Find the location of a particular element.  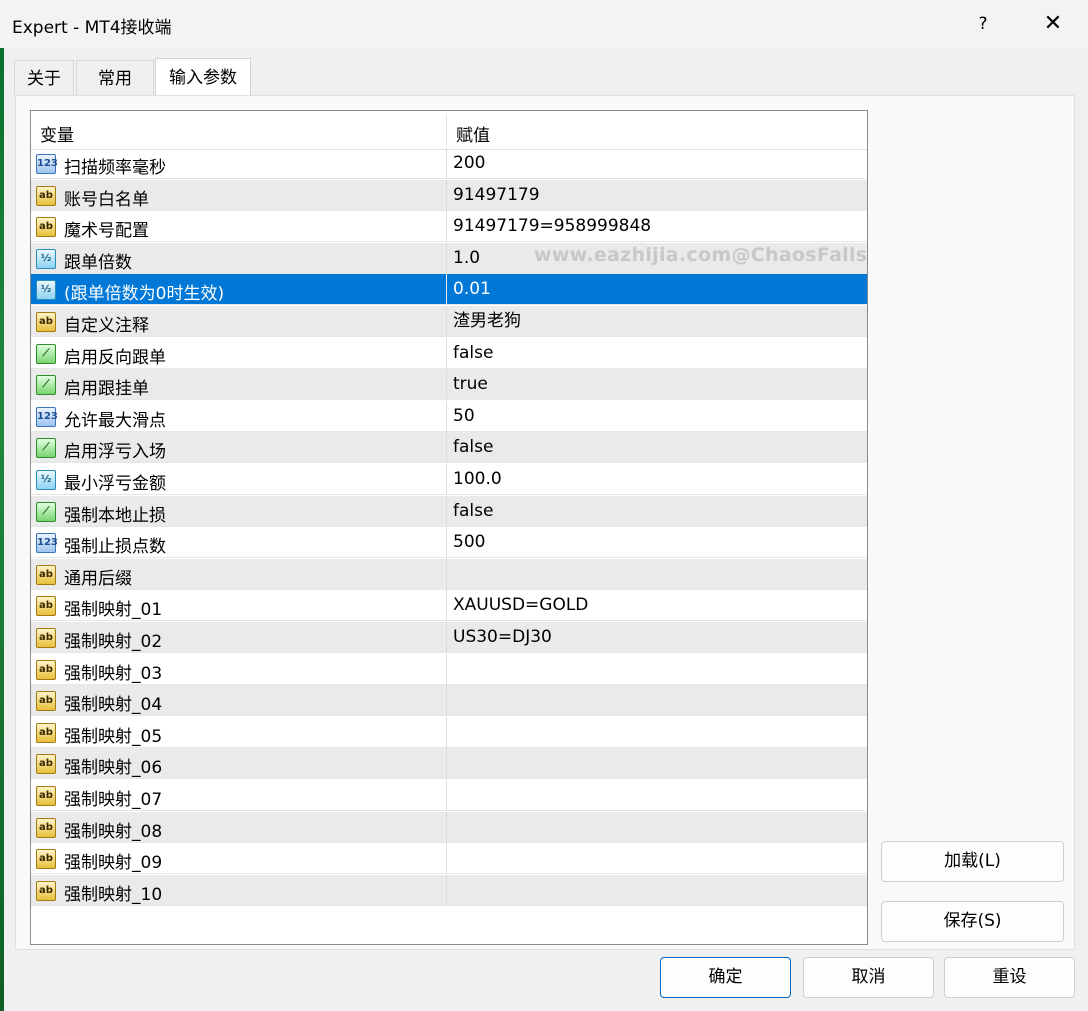

parameter-row: ab 强制映射_09 is located at coordinates (449, 859).